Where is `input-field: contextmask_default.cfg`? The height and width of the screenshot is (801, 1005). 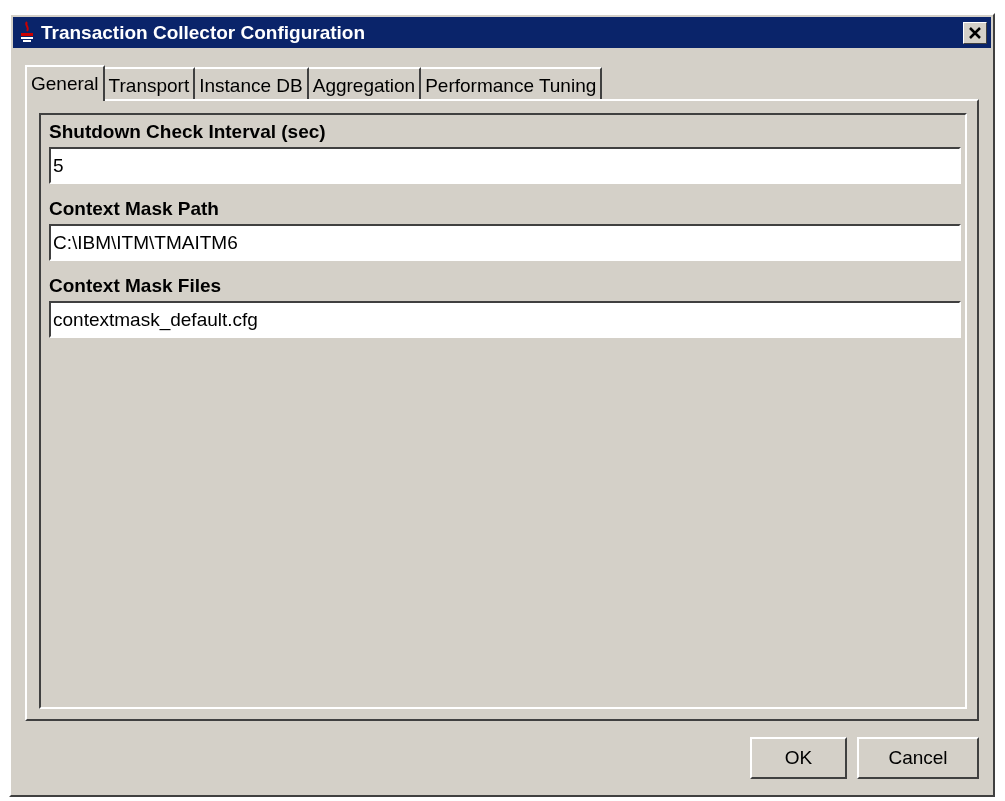
input-field: contextmask_default.cfg is located at coordinates (505, 319).